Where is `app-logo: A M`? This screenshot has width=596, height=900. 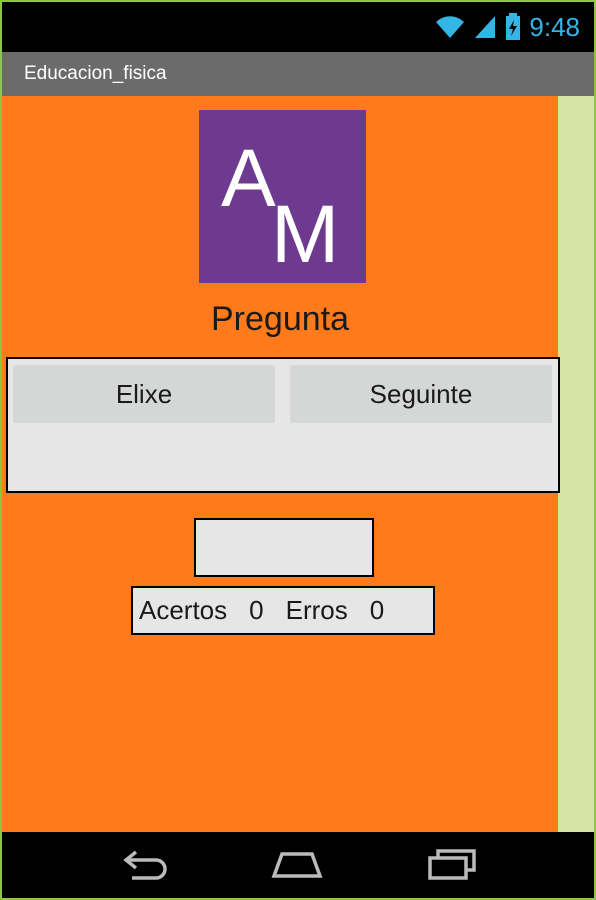 app-logo: A M is located at coordinates (282, 196).